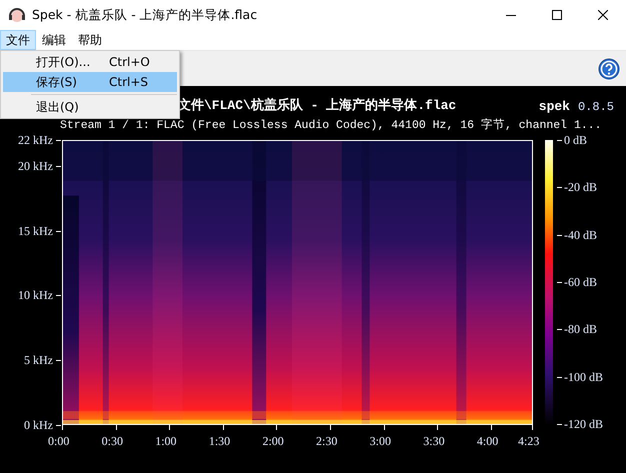 This screenshot has height=473, width=626. Describe the element at coordinates (557, 15) in the screenshot. I see `maximize-icon` at that location.